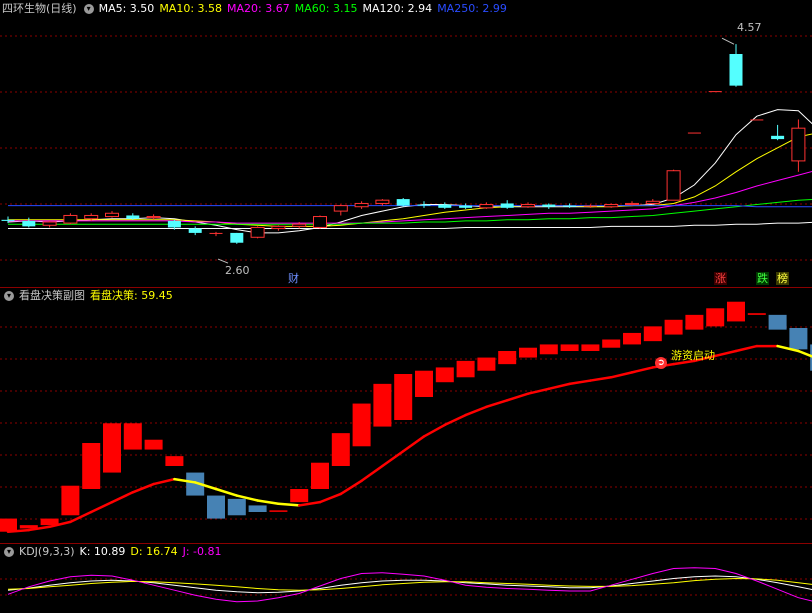 This screenshot has width=812, height=613. Describe the element at coordinates (472, 8) in the screenshot. I see `ma250-label: MA250: 2.99` at that location.